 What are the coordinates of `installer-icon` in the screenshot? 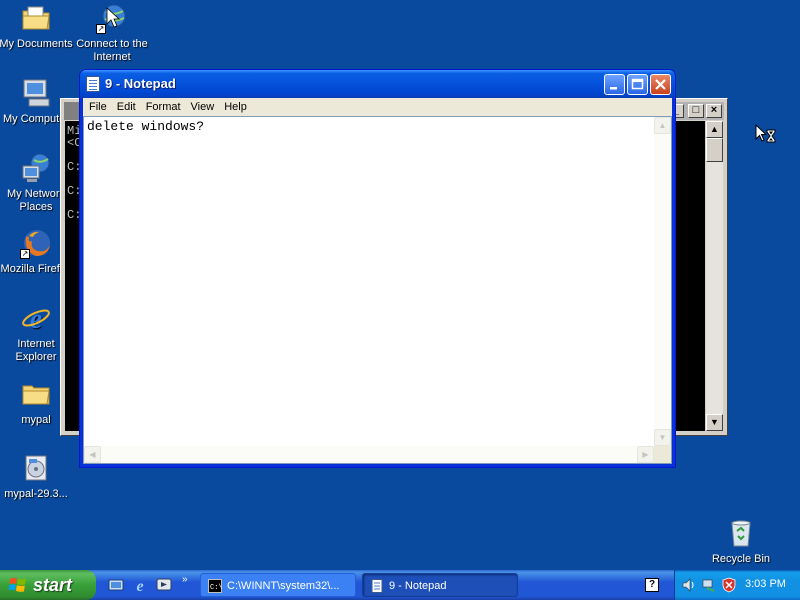 It's located at (36, 468).